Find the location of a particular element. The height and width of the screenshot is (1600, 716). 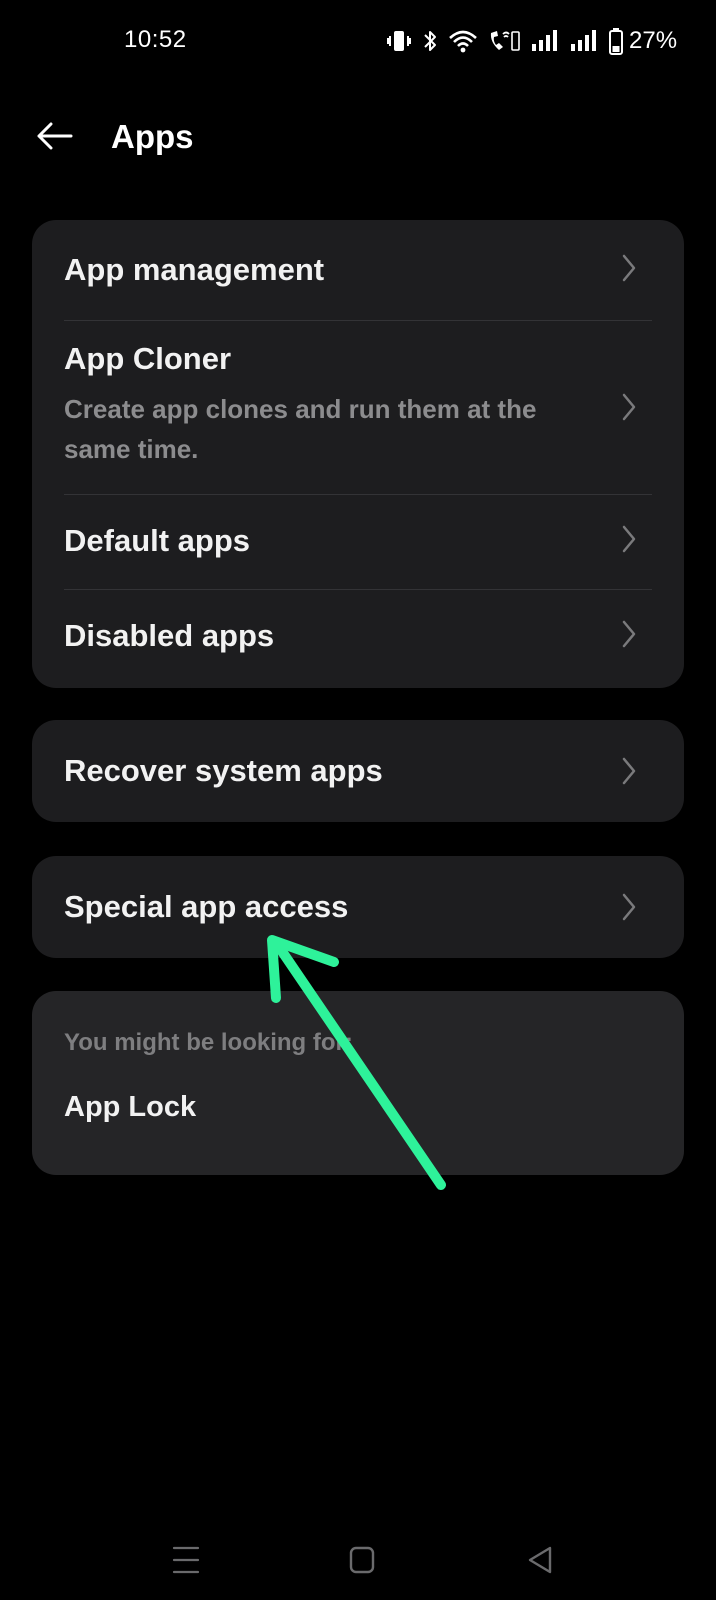

bluetooth-icon is located at coordinates (430, 41).